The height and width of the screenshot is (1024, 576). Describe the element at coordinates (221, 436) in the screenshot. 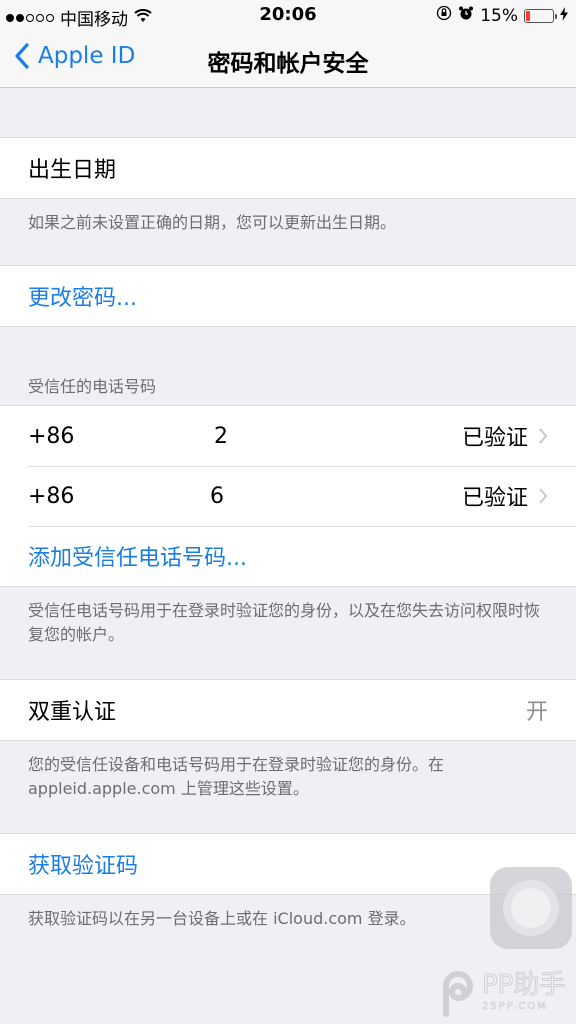

I see `phone-number: 2` at that location.